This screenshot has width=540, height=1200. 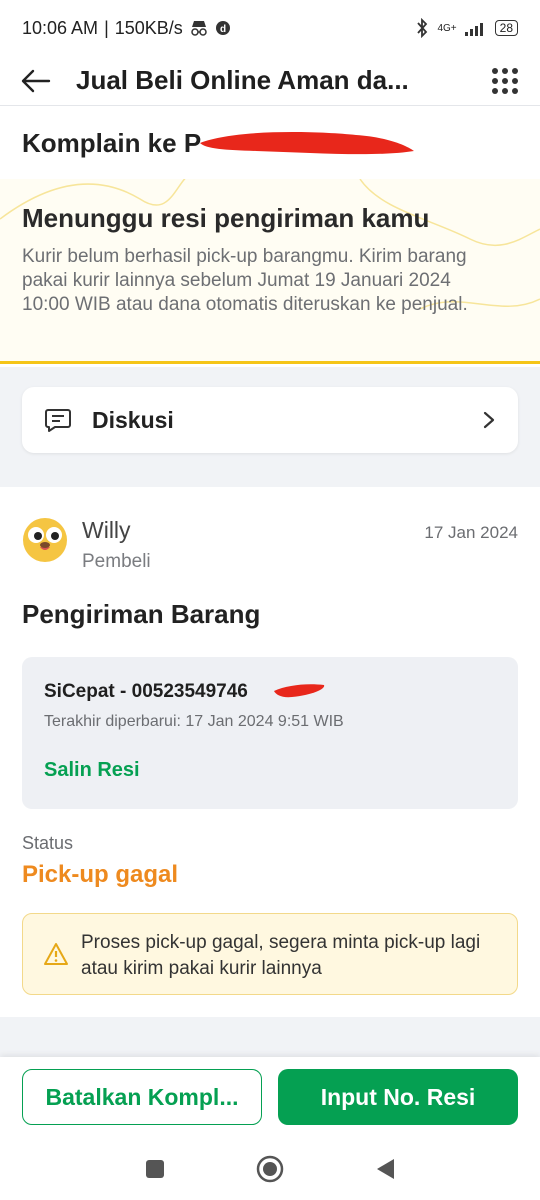 I want to click on avatar, so click(x=45, y=540).